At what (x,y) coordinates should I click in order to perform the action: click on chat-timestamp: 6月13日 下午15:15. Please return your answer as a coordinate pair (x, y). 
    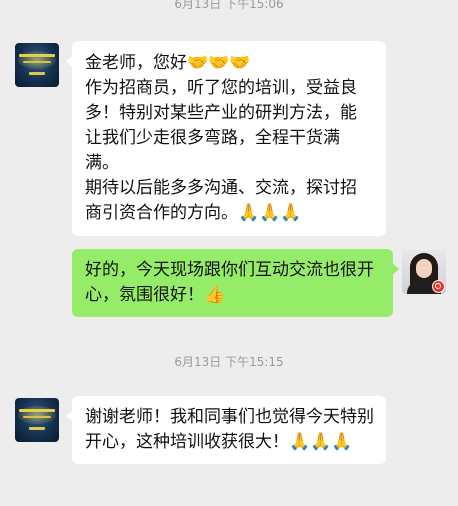
    Looking at the image, I should click on (229, 362).